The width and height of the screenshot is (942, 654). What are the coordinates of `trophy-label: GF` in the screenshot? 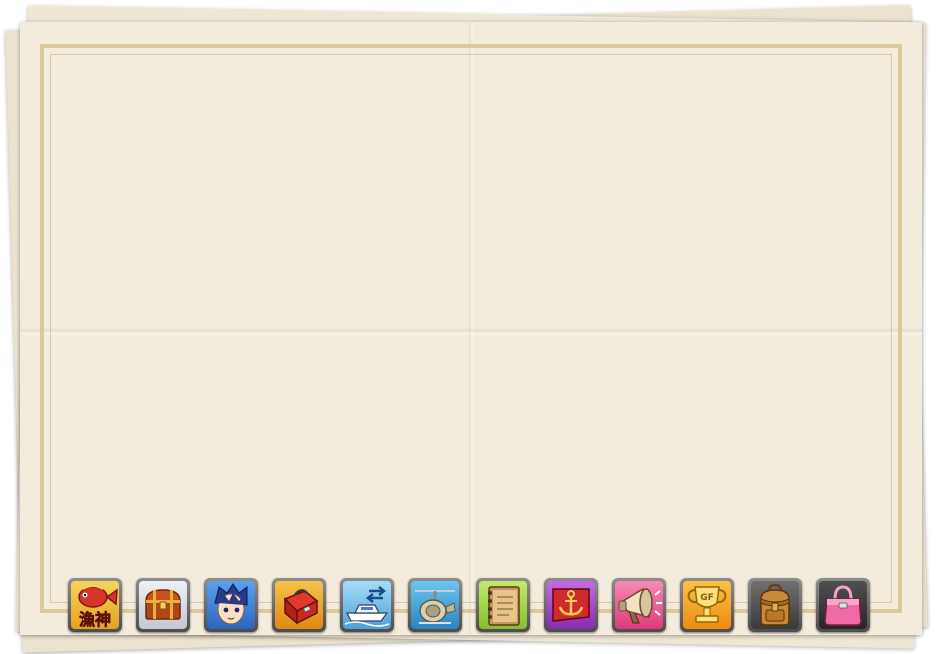 It's located at (707, 598).